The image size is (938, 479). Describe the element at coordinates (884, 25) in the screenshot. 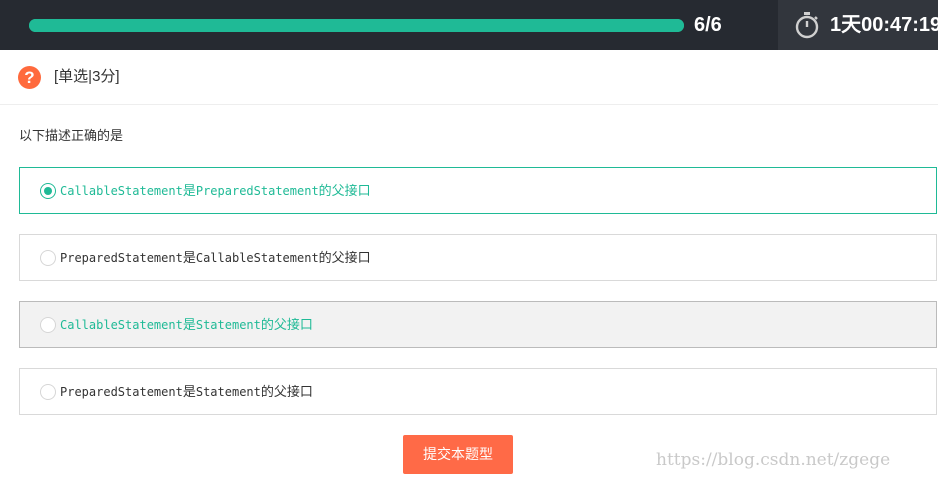

I see `timer-text: 1天00:47:19` at that location.